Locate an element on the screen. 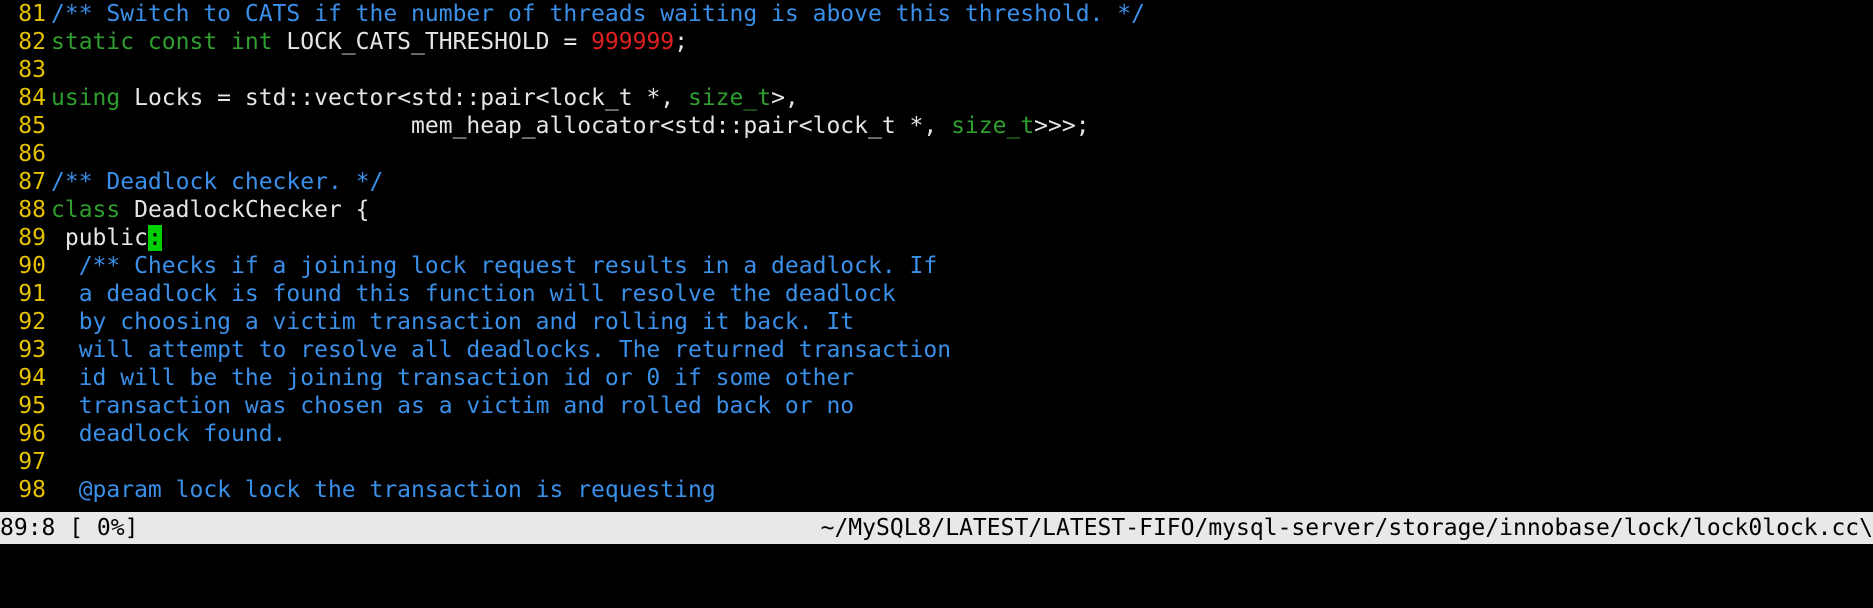 This screenshot has height=608, width=1873. code-token: mem_heap_allocator<std::pair<lock_t *, is located at coordinates (501, 126).